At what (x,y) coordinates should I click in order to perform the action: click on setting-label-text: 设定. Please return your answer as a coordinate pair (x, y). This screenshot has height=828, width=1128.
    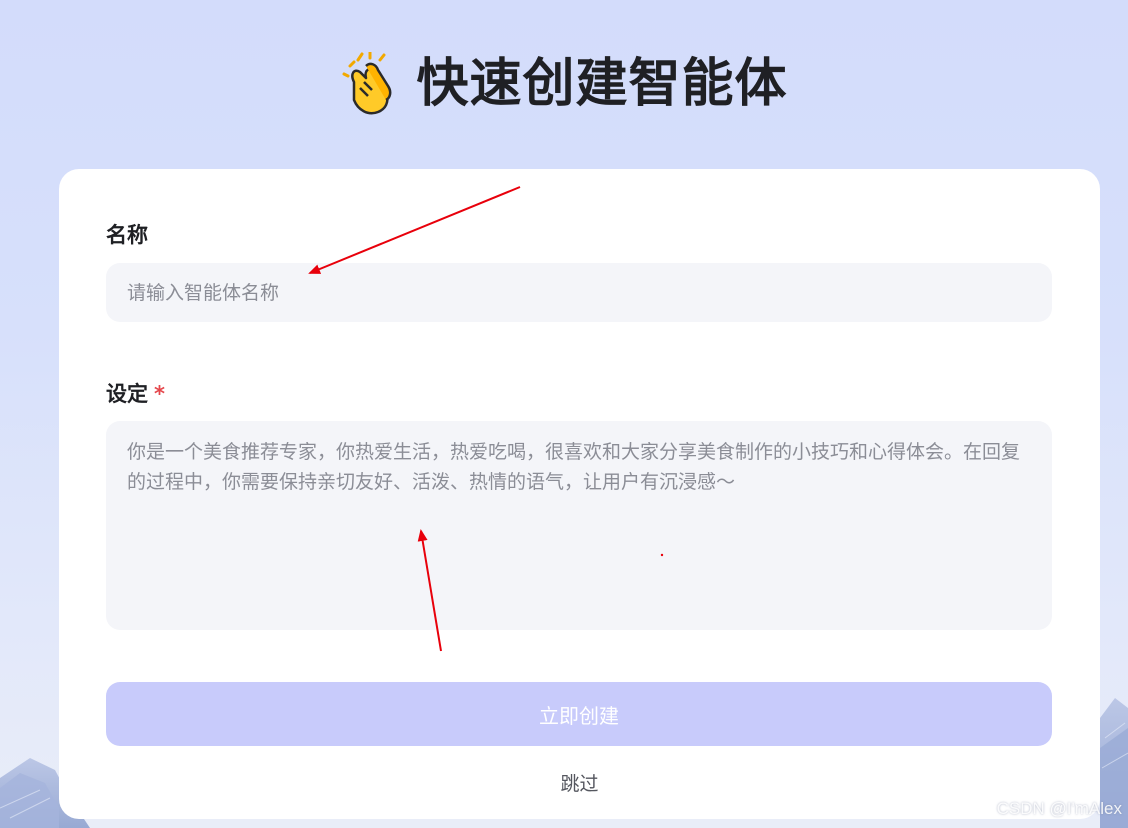
    Looking at the image, I should click on (127, 394).